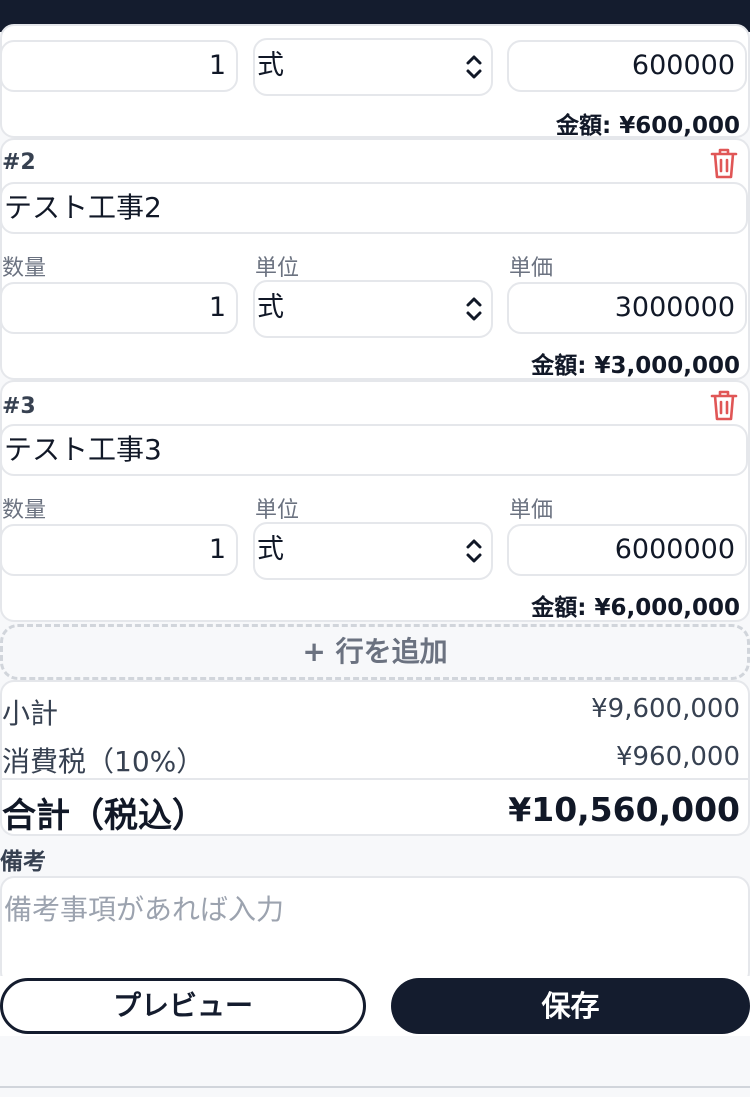 The image size is (750, 1097). I want to click on line-amount: 金額: ¥6,000,000, so click(635, 608).